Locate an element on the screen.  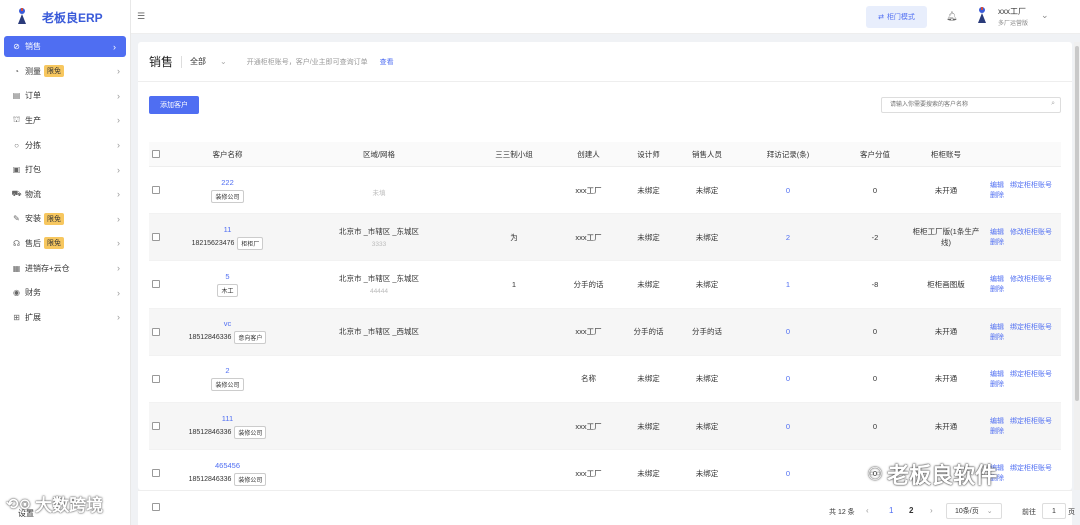
goto-input is located at coordinates (1054, 511).